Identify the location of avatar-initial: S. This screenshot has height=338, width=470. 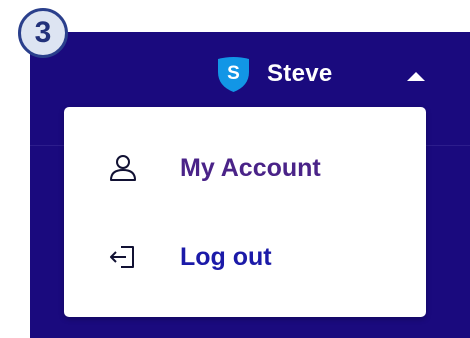
(233, 73).